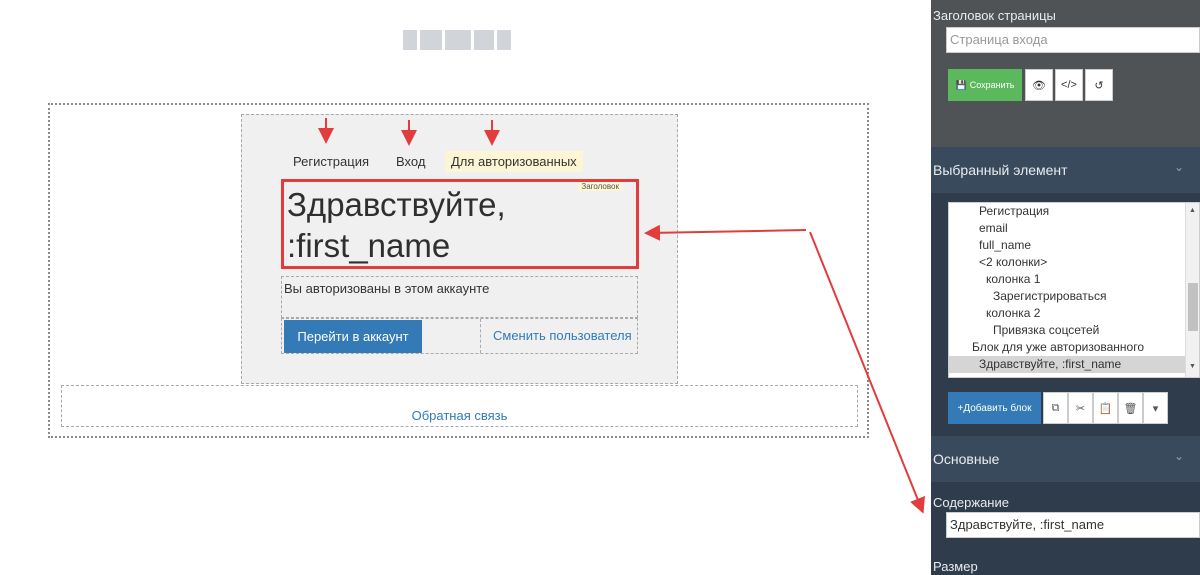  I want to click on caret-down-icon: ▾, so click(1155, 408).